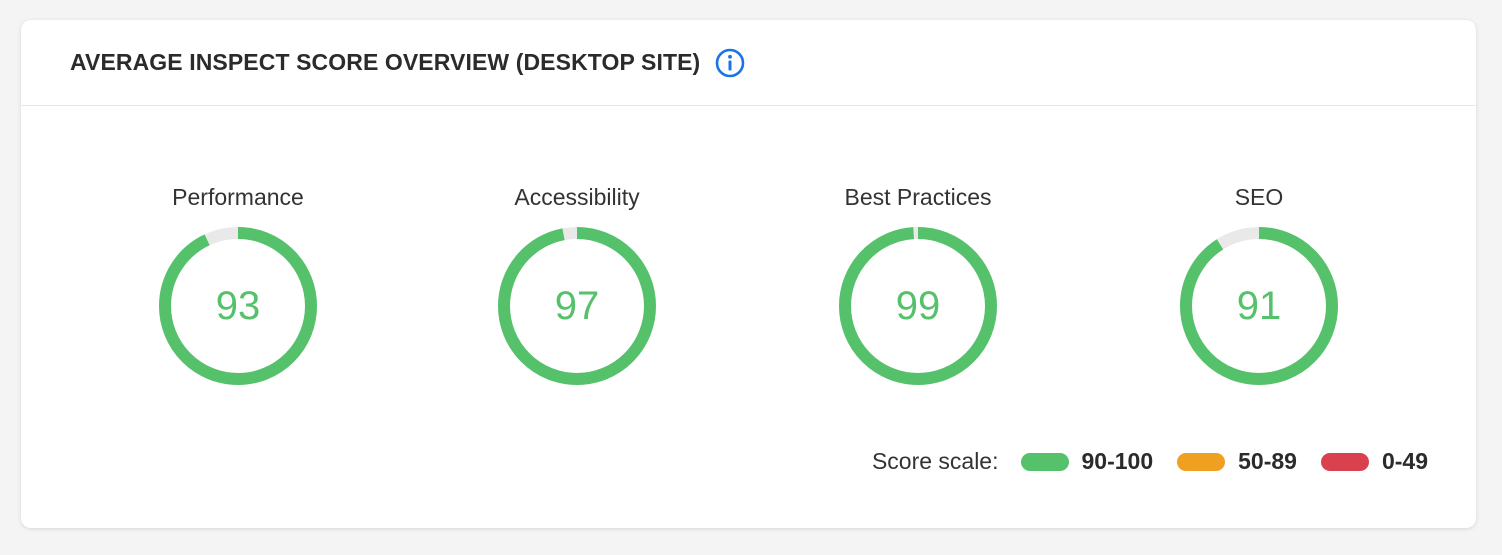 The height and width of the screenshot is (555, 1502). I want to click on legend-item-average: 50-89, so click(1237, 461).